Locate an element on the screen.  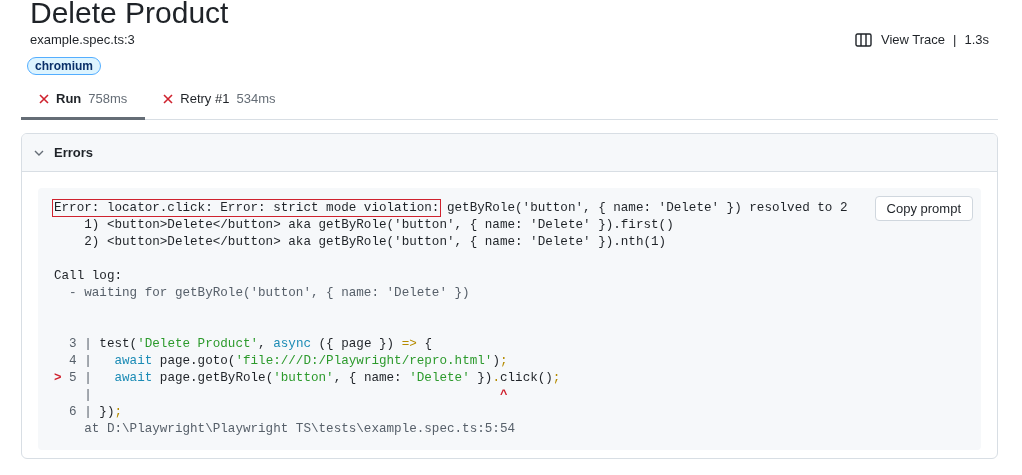
errors-header: Errors is located at coordinates (509, 153).